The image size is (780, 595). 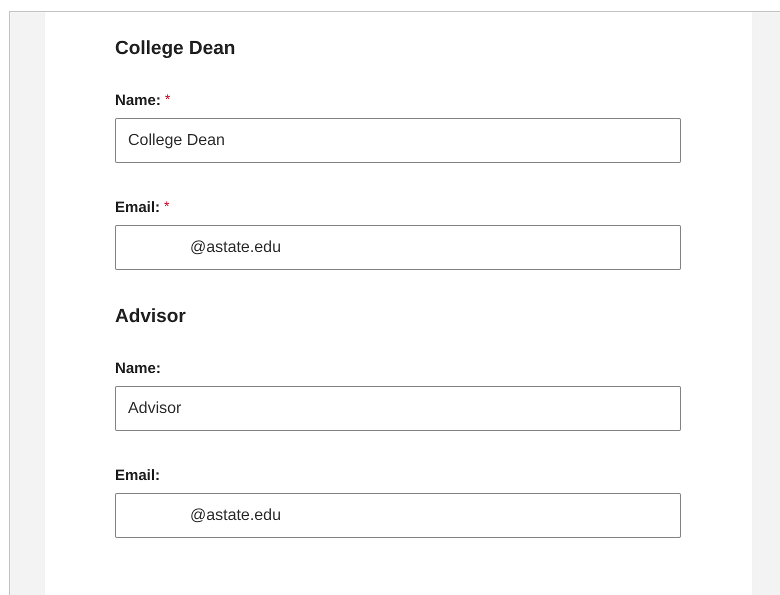 I want to click on name-field: College Dean, so click(x=398, y=140).